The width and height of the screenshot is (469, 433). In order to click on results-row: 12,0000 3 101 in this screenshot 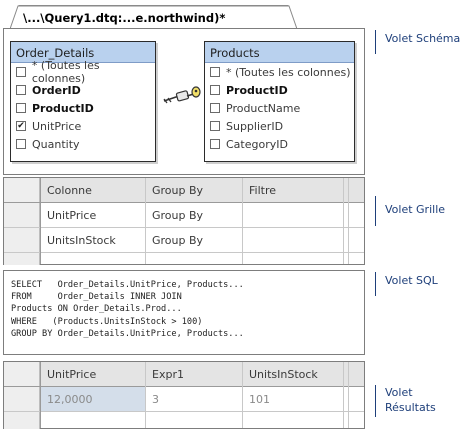, I will do `click(184, 399)`.